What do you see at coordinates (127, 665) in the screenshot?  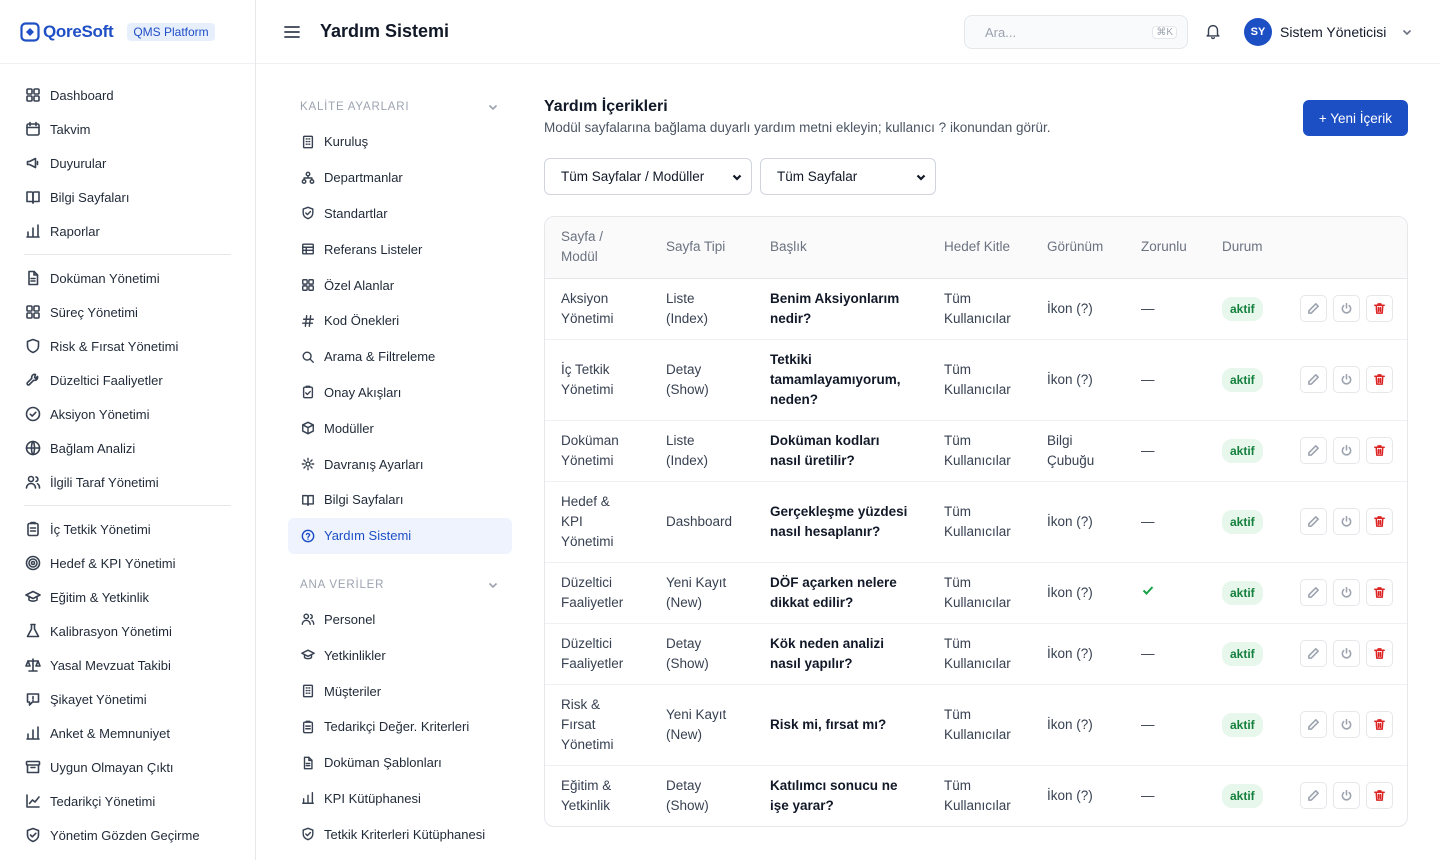 I see `sidebar-item: Yasal Mevzuat Takibi` at bounding box center [127, 665].